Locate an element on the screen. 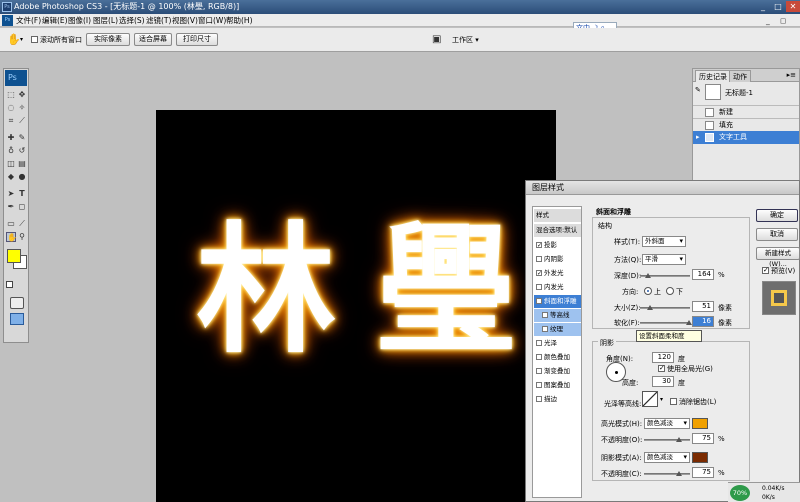 Image resolution: width=800 pixels, height=502 pixels. menu-edit: 编辑(E) is located at coordinates (55, 20).